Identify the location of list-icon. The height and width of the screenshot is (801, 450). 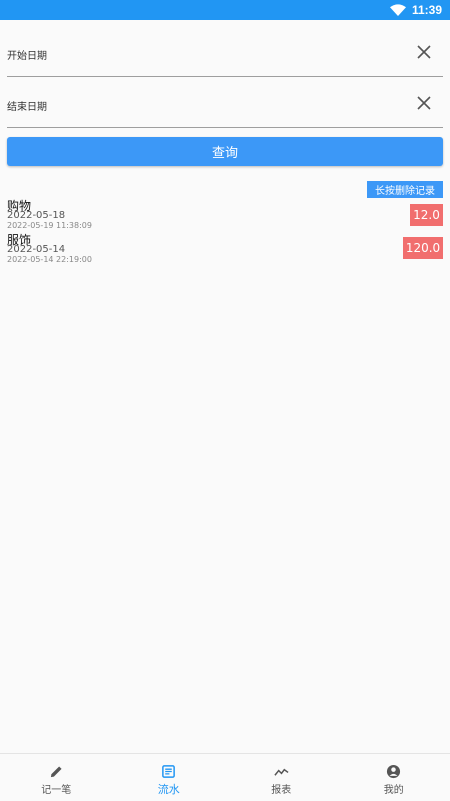
(168, 771).